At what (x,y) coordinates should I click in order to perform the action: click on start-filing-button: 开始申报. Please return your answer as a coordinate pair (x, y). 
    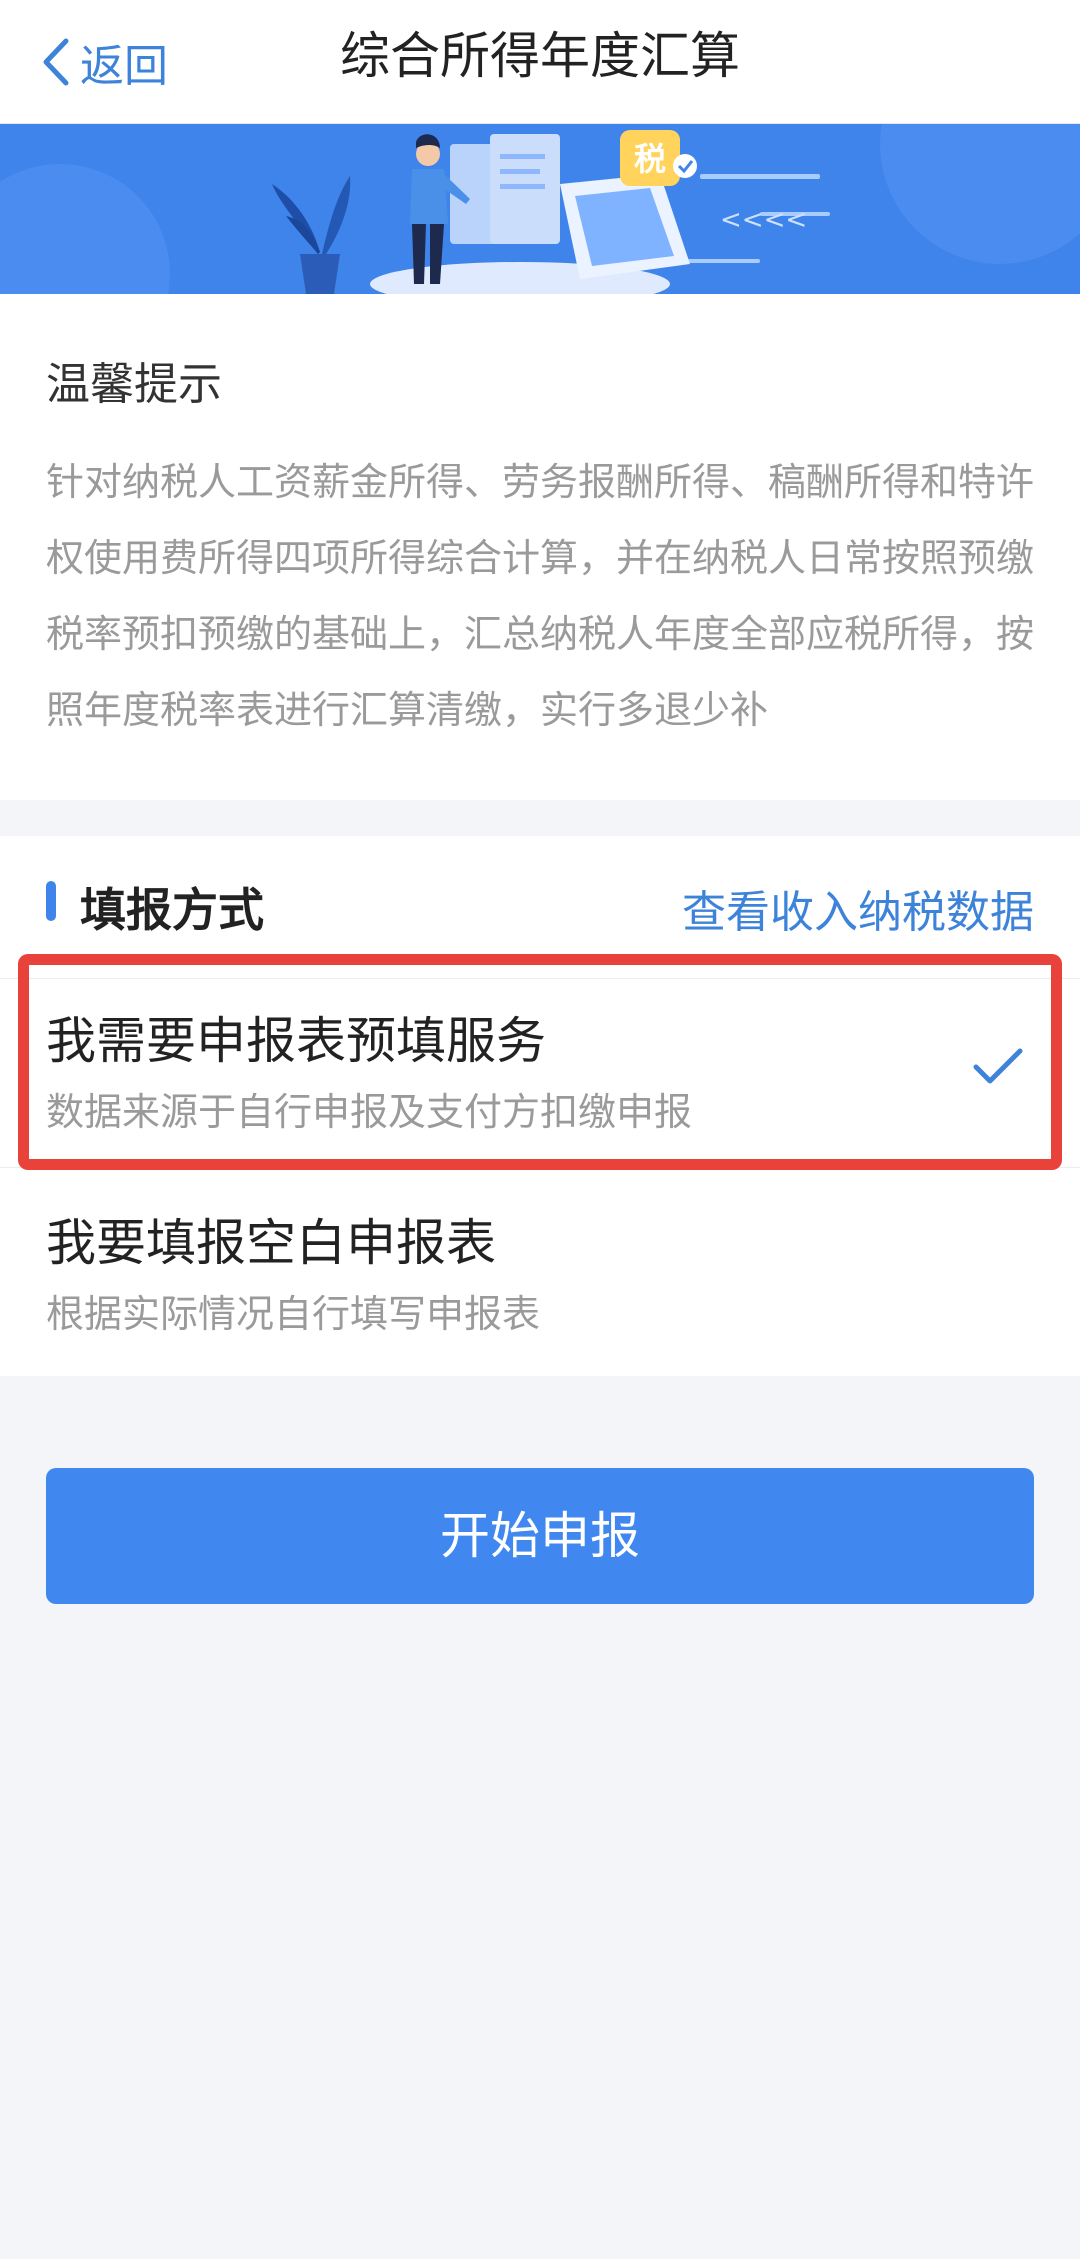
    Looking at the image, I should click on (540, 1536).